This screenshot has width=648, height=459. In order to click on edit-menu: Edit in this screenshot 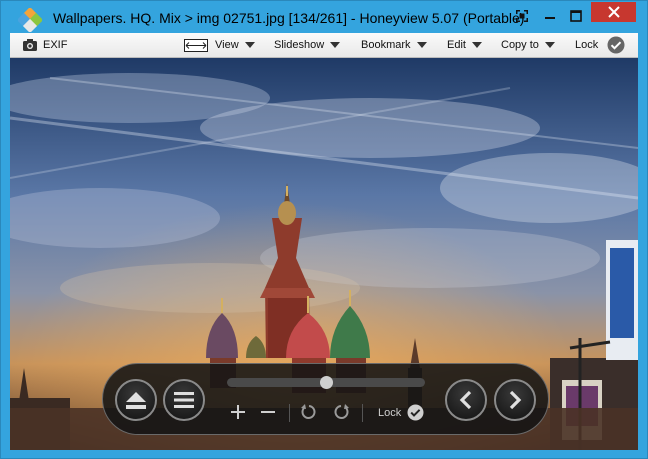, I will do `click(464, 45)`.